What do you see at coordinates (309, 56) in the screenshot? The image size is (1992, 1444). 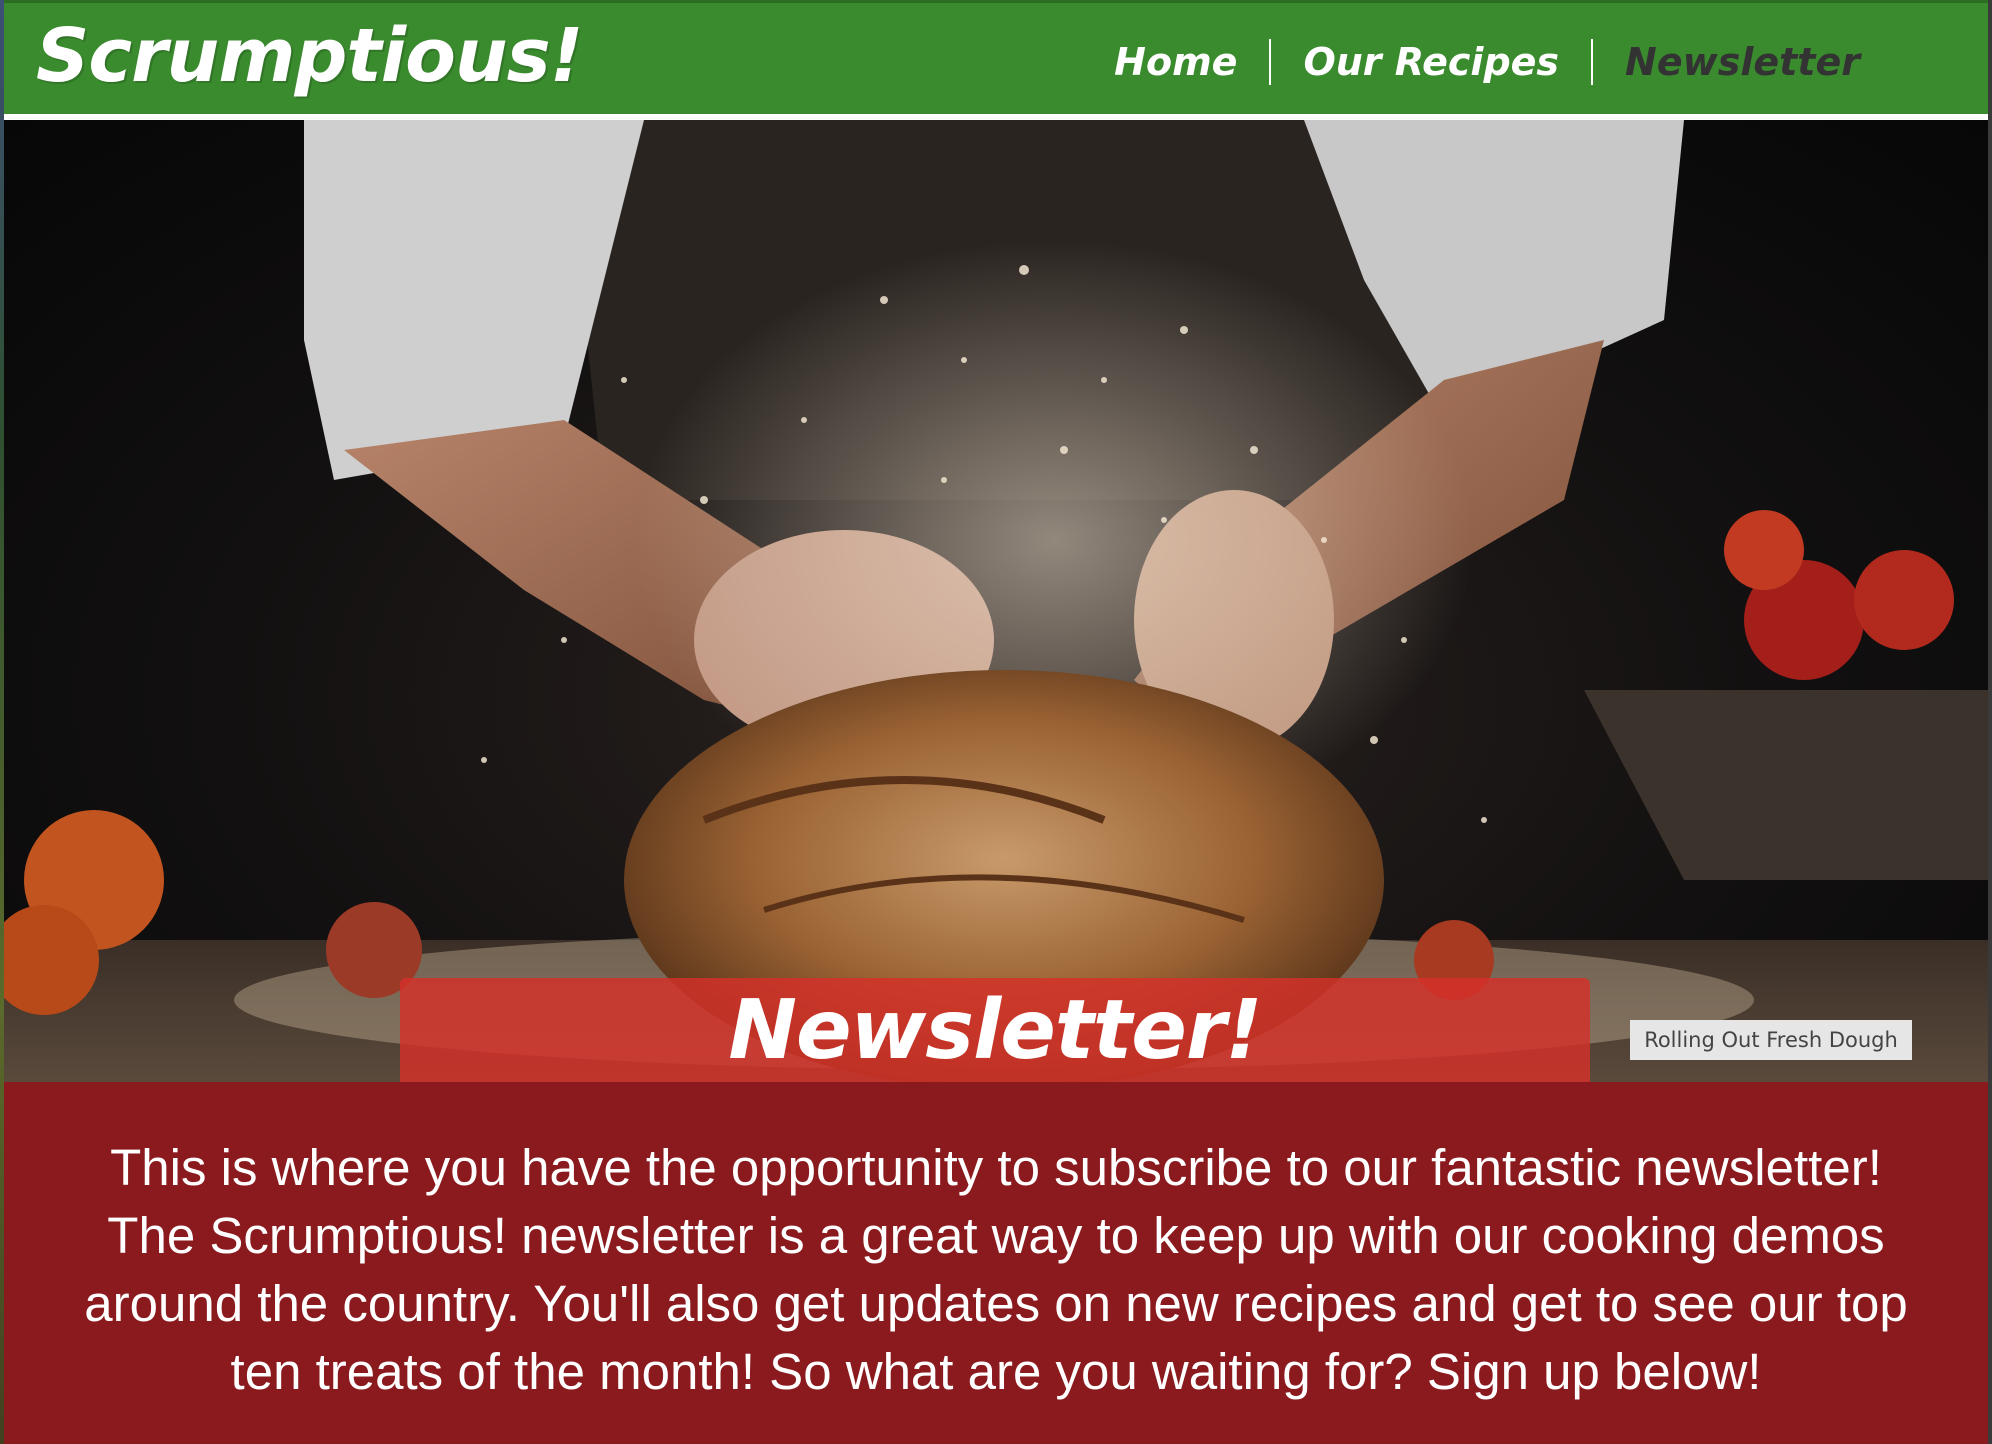 I see `site-logo: Scrumptious!` at bounding box center [309, 56].